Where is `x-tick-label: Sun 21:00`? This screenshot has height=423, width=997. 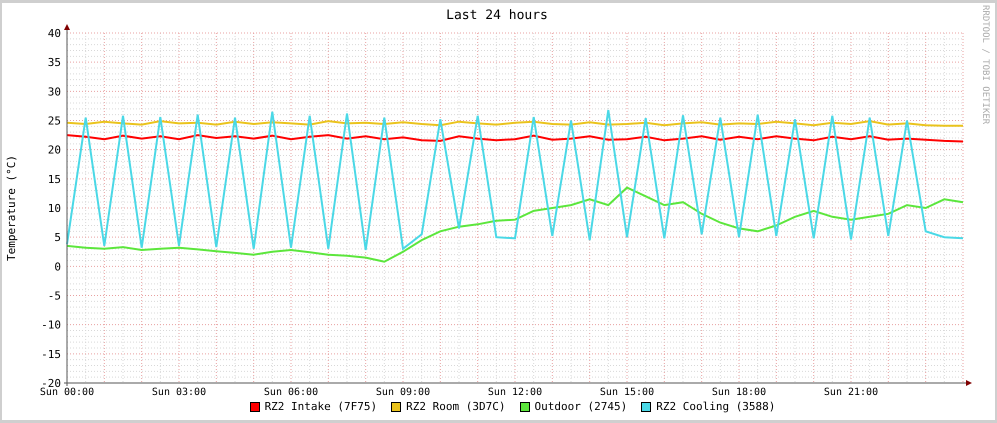 x-tick-label: Sun 21:00 is located at coordinates (851, 392).